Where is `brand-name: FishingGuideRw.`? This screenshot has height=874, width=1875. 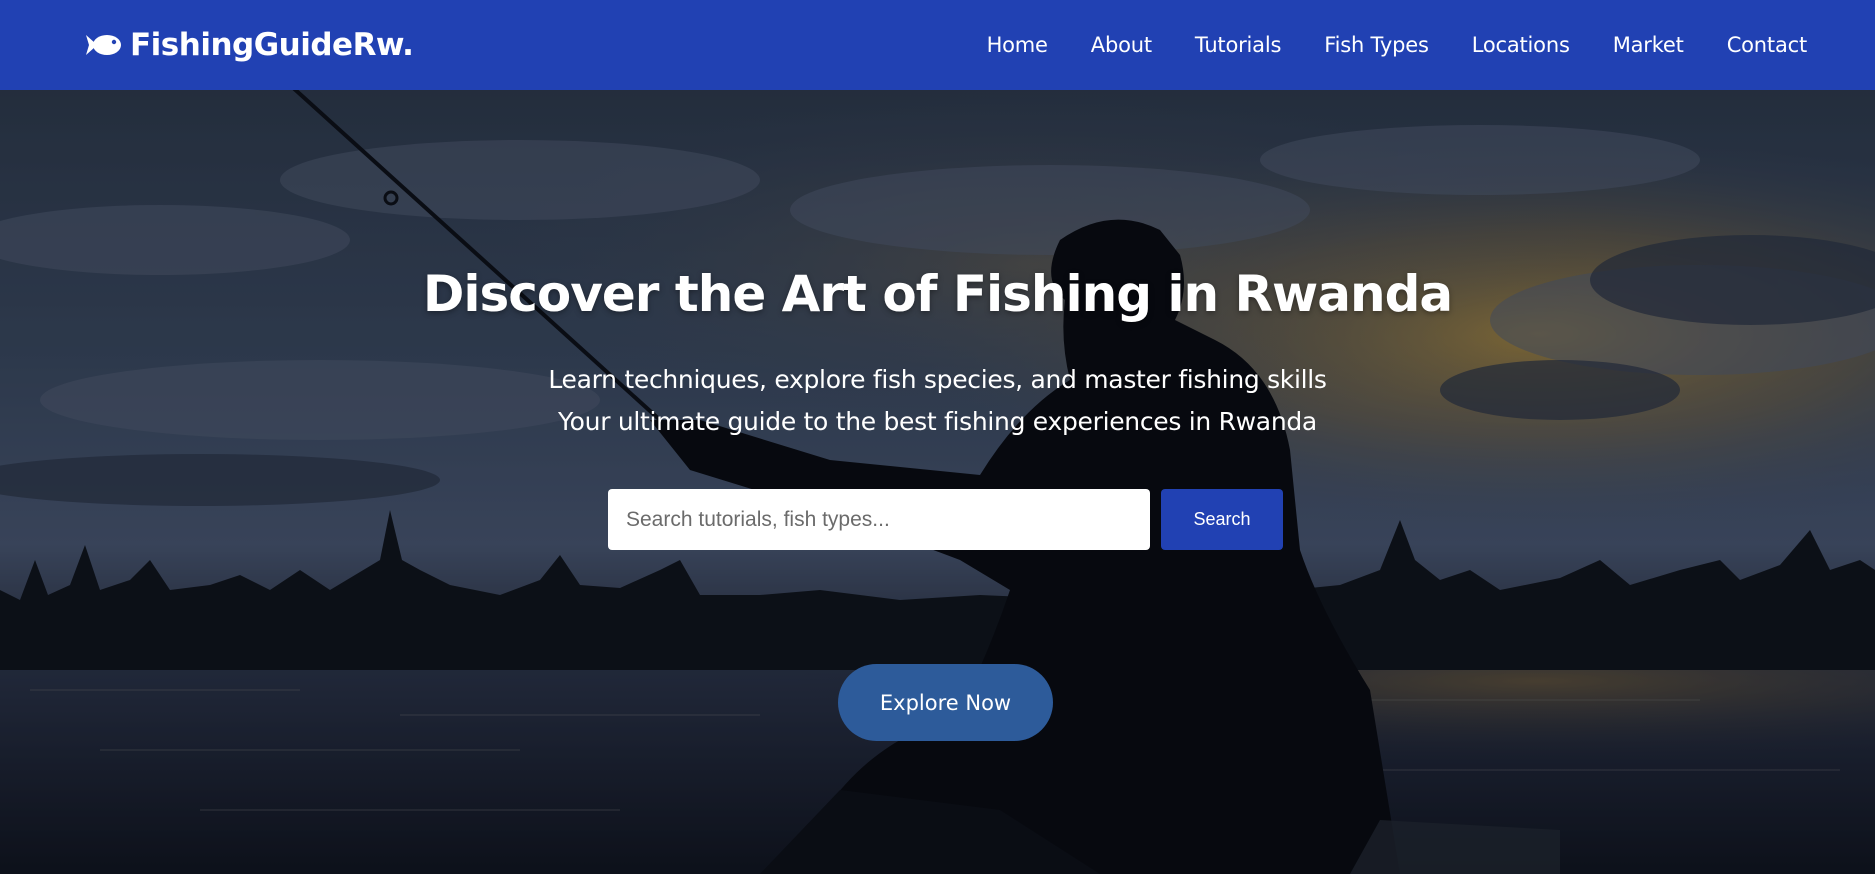
brand-name: FishingGuideRw. is located at coordinates (272, 45).